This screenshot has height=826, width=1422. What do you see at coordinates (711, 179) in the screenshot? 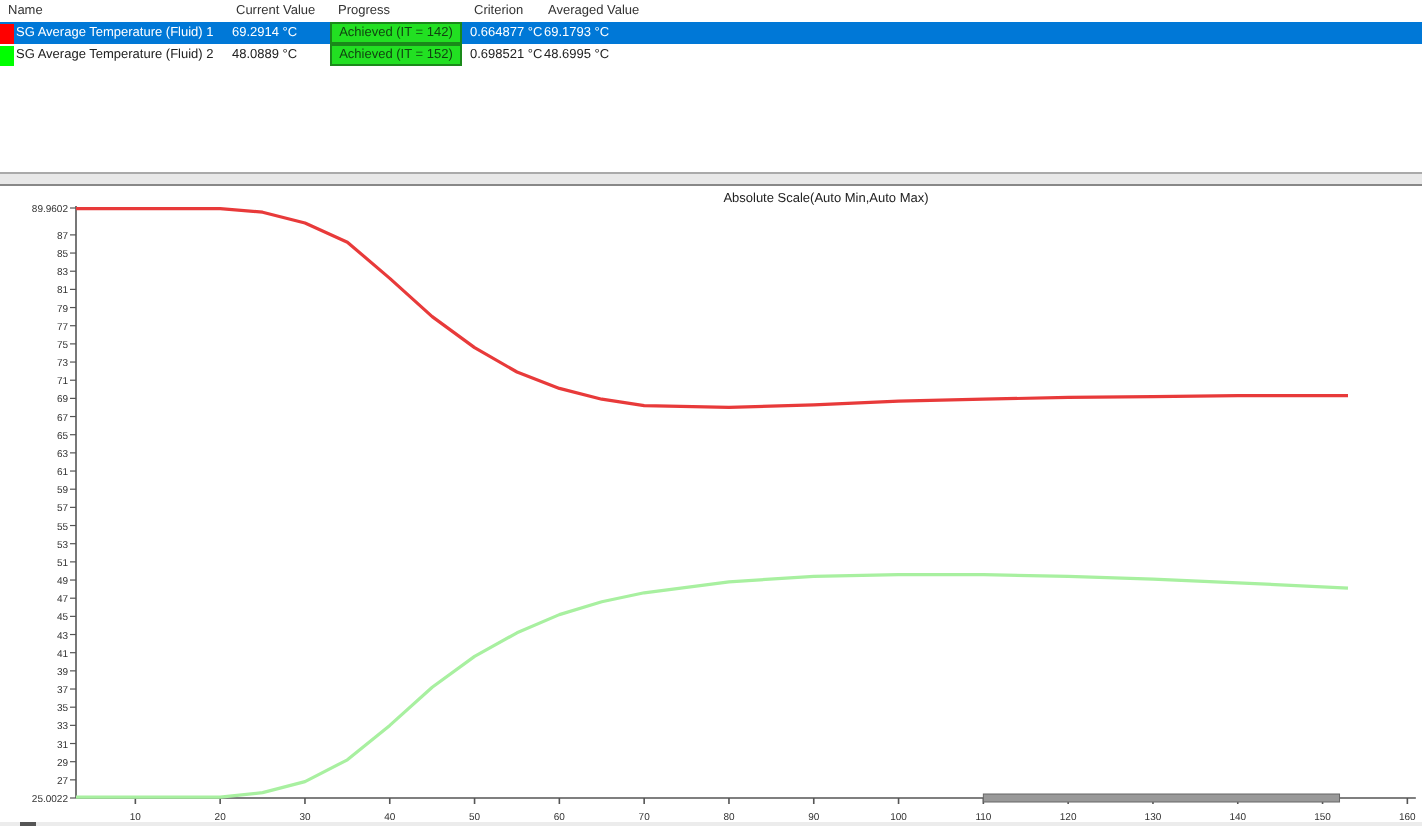
I see `splitter-bar` at bounding box center [711, 179].